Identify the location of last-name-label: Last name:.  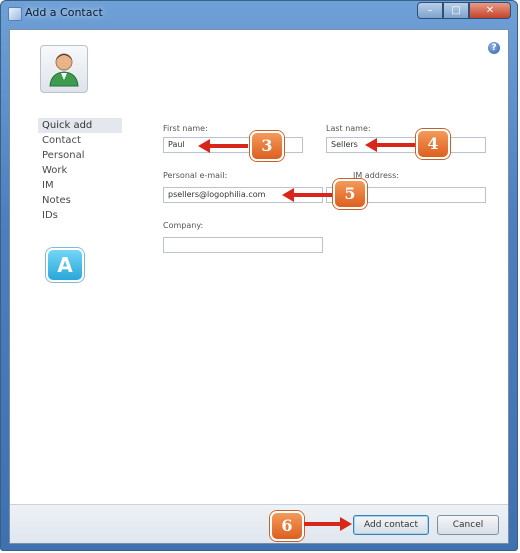
(348, 128).